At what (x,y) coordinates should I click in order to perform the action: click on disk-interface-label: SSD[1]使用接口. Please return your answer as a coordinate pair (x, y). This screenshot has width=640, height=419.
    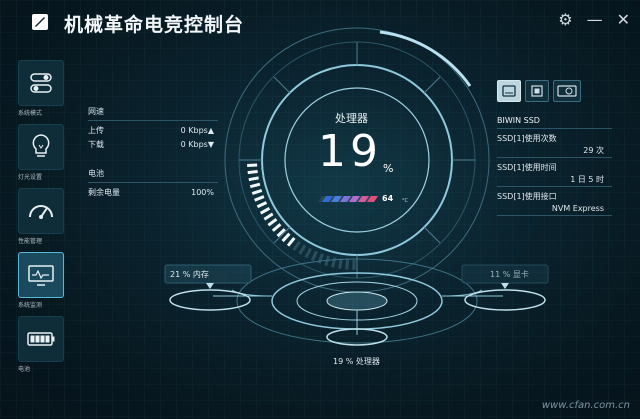
    Looking at the image, I should click on (527, 196).